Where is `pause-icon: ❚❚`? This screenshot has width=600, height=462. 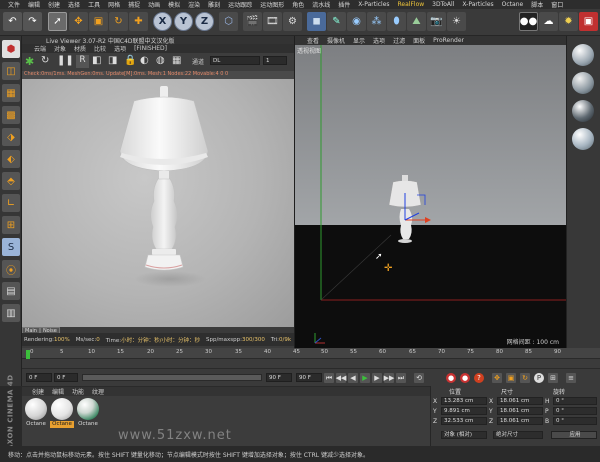 pause-icon: ❚❚ is located at coordinates (65, 61).